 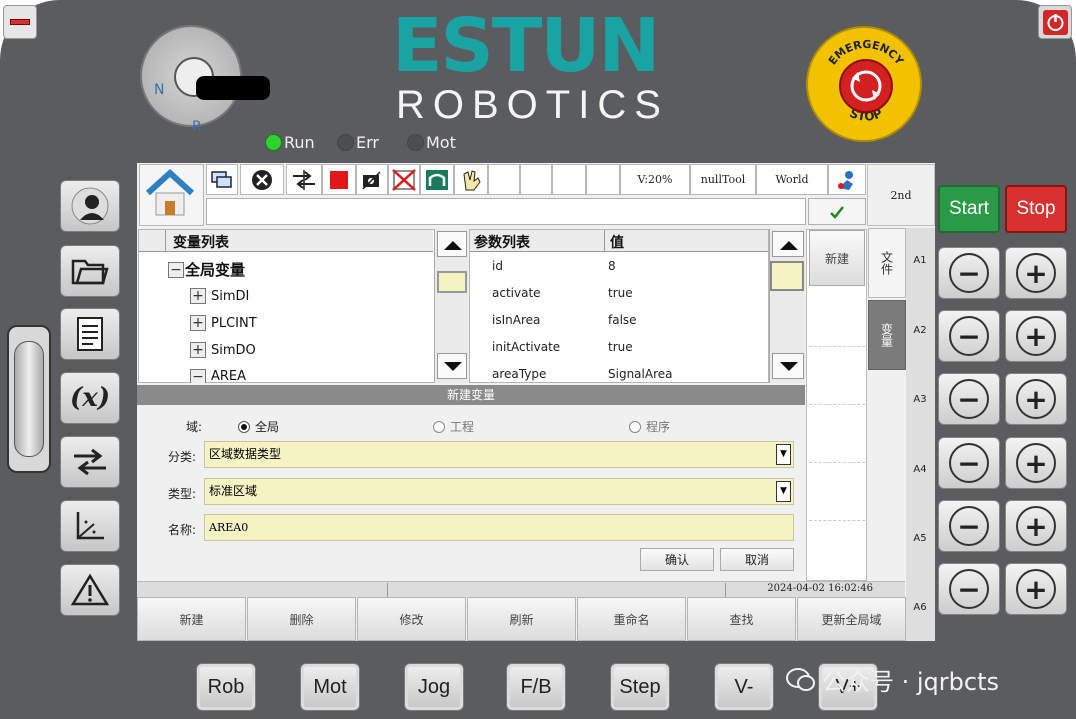 I want to click on toolbar-stop-program-button, so click(x=339, y=179).